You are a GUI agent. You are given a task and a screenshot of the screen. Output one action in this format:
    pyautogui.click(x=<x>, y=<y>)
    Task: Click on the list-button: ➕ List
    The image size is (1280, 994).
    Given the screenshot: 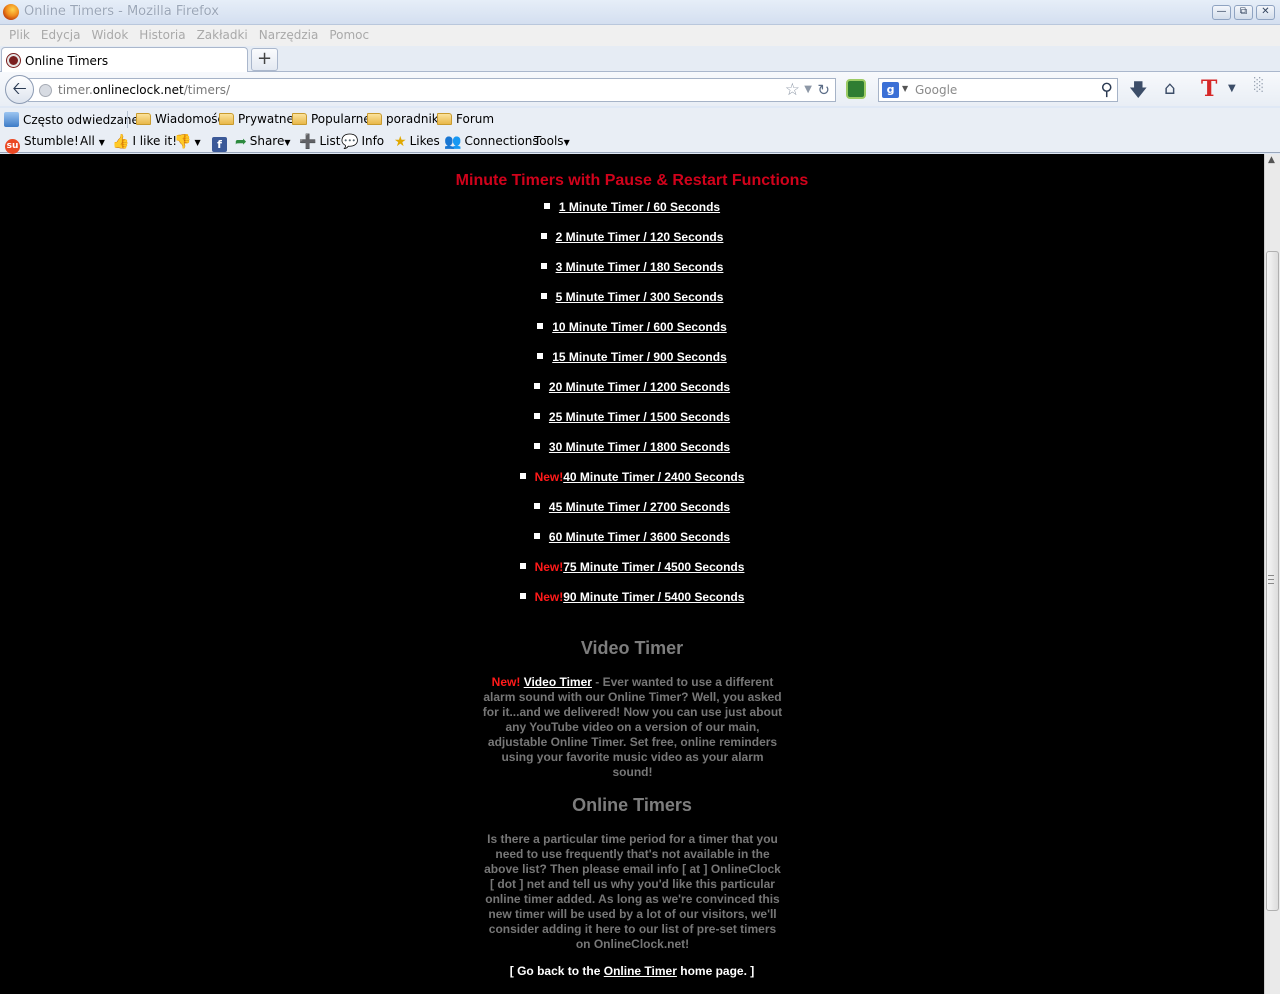 What is the action you would take?
    pyautogui.click(x=319, y=142)
    